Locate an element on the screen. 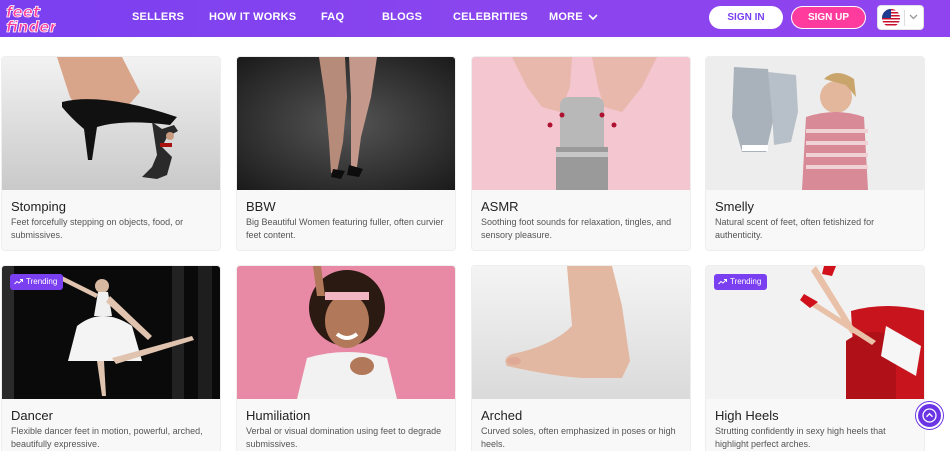  stomping-image is located at coordinates (111, 123).